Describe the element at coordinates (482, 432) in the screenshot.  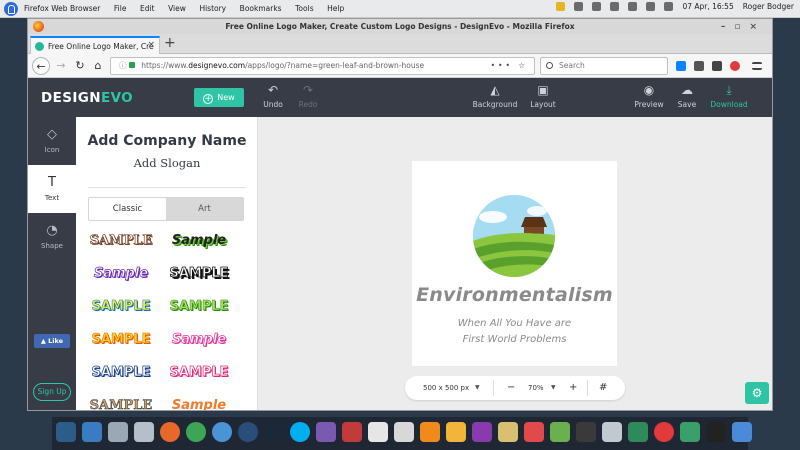
I see `video-dock-icon` at that location.